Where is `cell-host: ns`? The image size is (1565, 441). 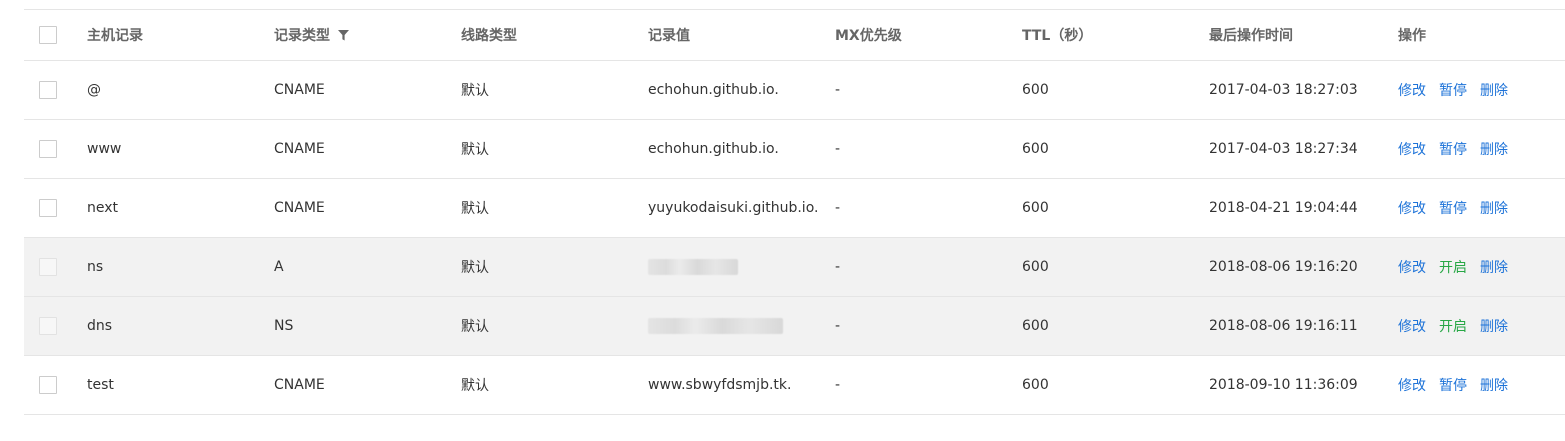
cell-host: ns is located at coordinates (95, 267).